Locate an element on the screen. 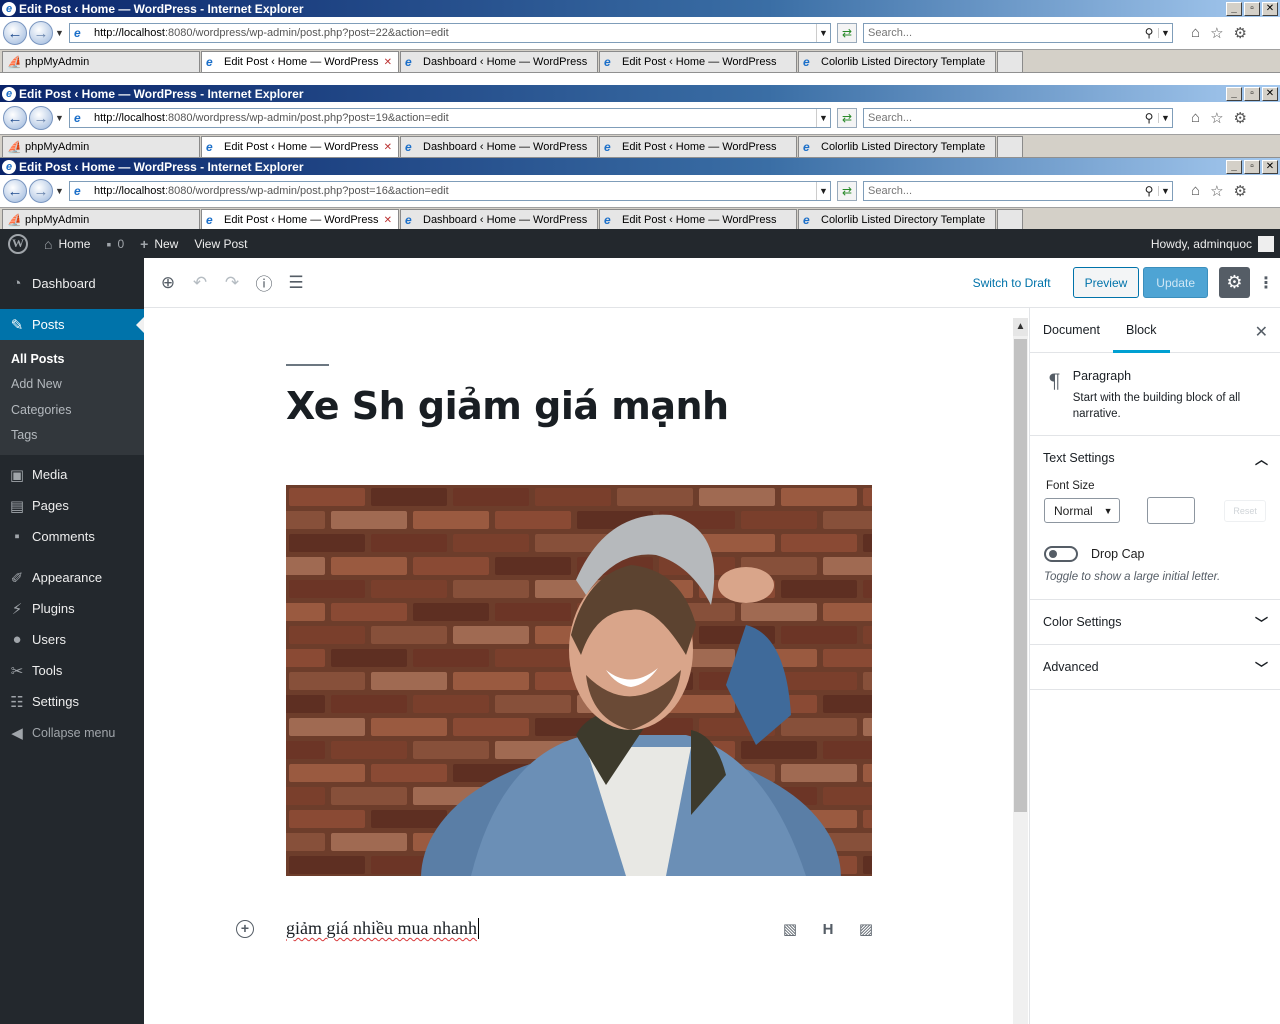  switch-to-draft-button: Switch to Draft is located at coordinates (1012, 283).